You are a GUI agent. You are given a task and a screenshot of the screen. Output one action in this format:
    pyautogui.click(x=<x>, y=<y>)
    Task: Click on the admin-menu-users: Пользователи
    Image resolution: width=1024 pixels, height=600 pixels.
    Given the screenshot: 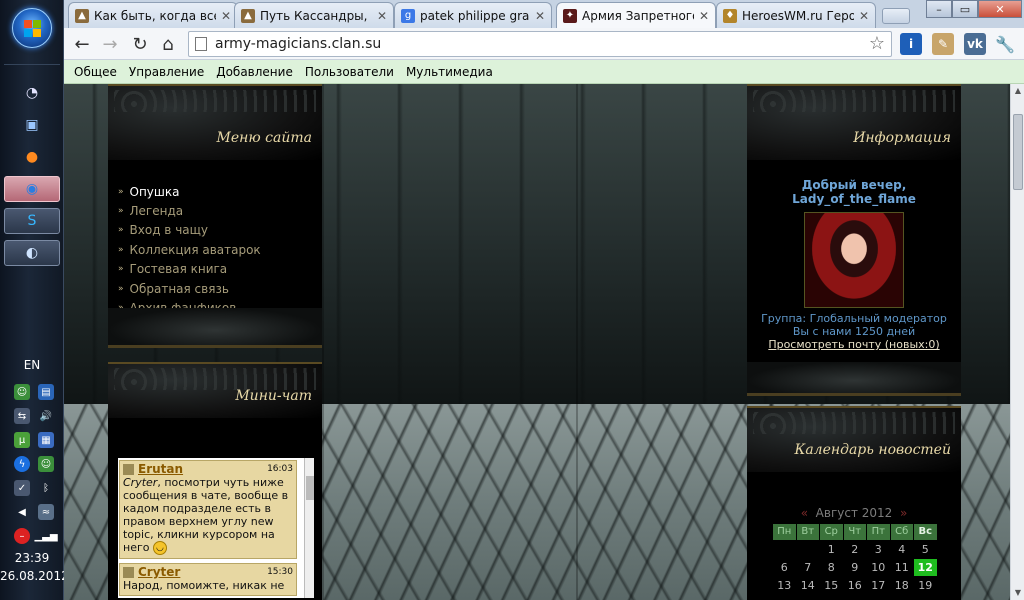 What is the action you would take?
    pyautogui.click(x=349, y=72)
    